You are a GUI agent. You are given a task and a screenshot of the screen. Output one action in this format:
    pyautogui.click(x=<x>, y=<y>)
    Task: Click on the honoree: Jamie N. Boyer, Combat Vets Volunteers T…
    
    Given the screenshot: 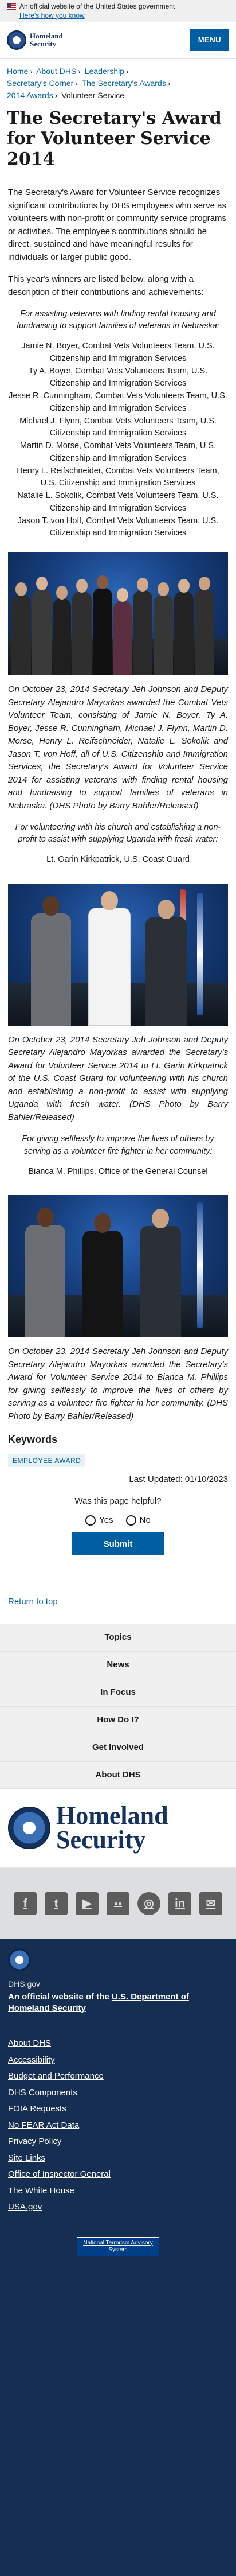 What is the action you would take?
    pyautogui.click(x=118, y=352)
    